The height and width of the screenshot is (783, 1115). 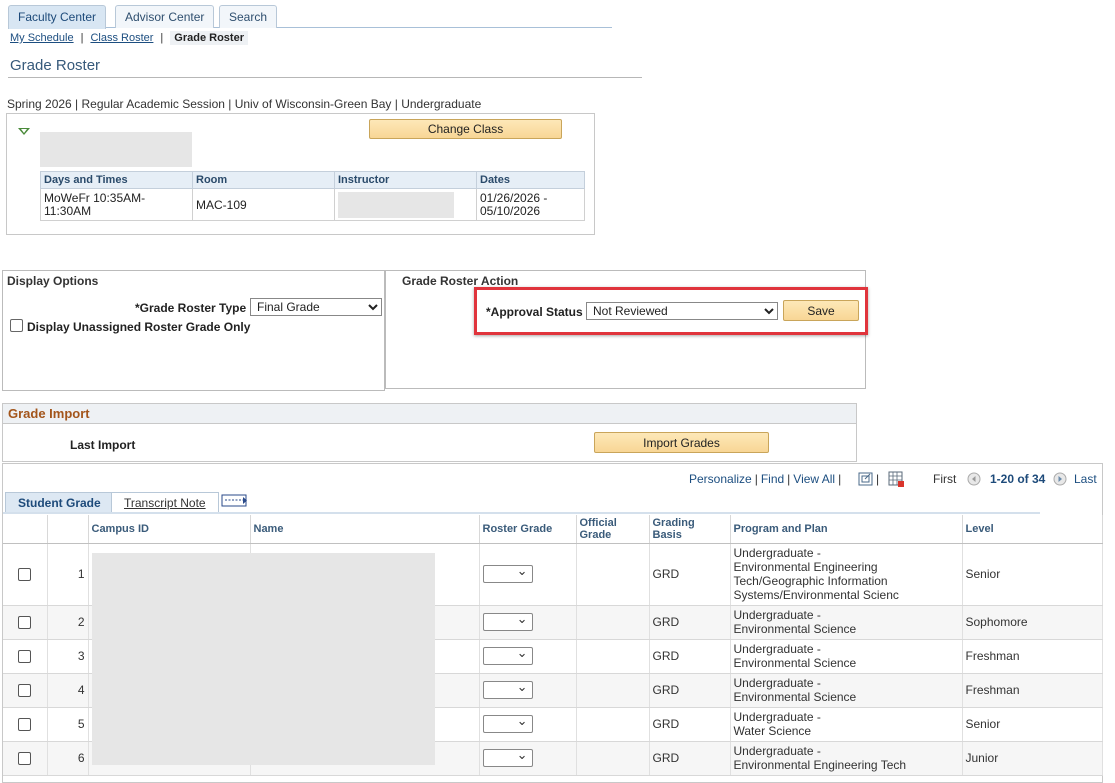 I want to click on tab-label: Student Grade, so click(x=59, y=503).